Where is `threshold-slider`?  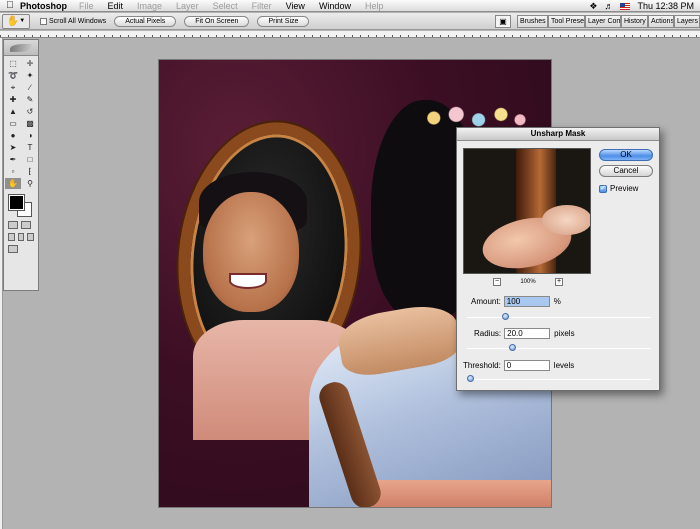 threshold-slider is located at coordinates (559, 378).